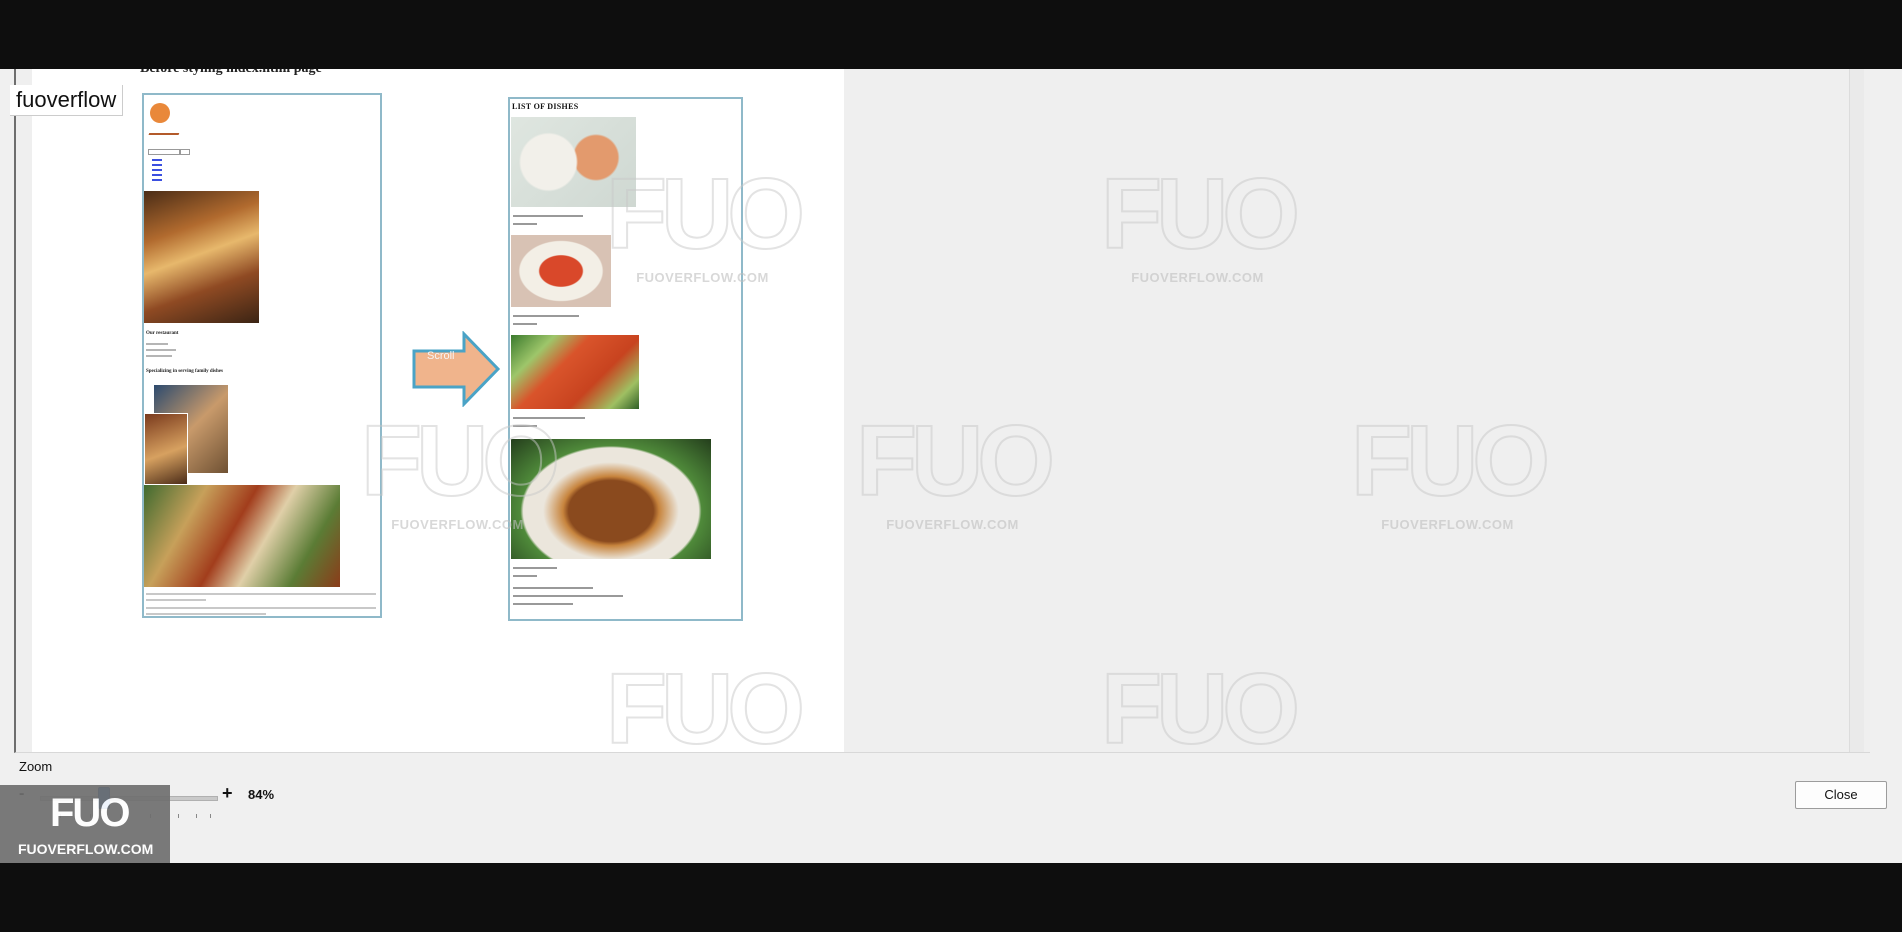 The image size is (1902, 932). What do you see at coordinates (162, 333) in the screenshot?
I see `mini-heading-restaurant: Our restaurant` at bounding box center [162, 333].